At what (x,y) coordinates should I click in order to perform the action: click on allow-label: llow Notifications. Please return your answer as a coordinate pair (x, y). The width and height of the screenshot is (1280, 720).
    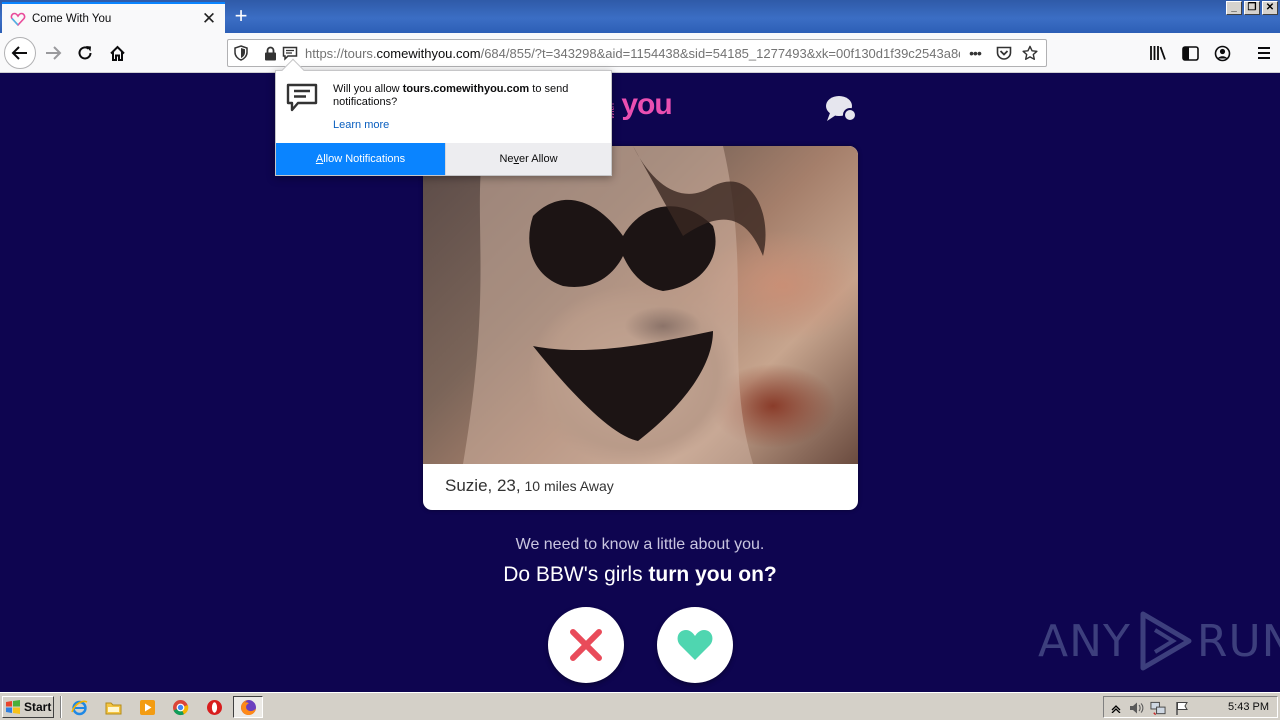
    Looking at the image, I should click on (364, 159).